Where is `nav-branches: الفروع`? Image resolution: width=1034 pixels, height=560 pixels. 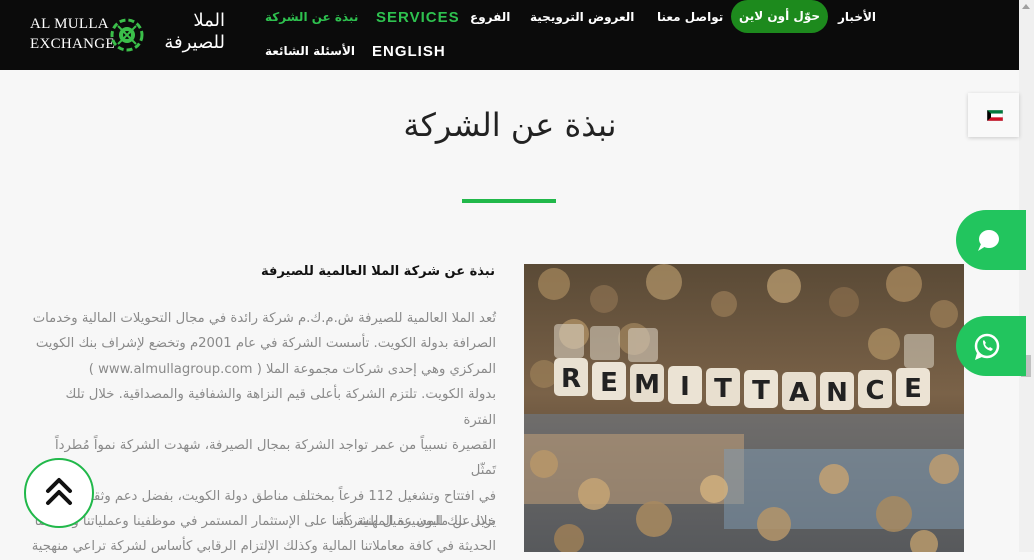
nav-branches: الفروع is located at coordinates (490, 17).